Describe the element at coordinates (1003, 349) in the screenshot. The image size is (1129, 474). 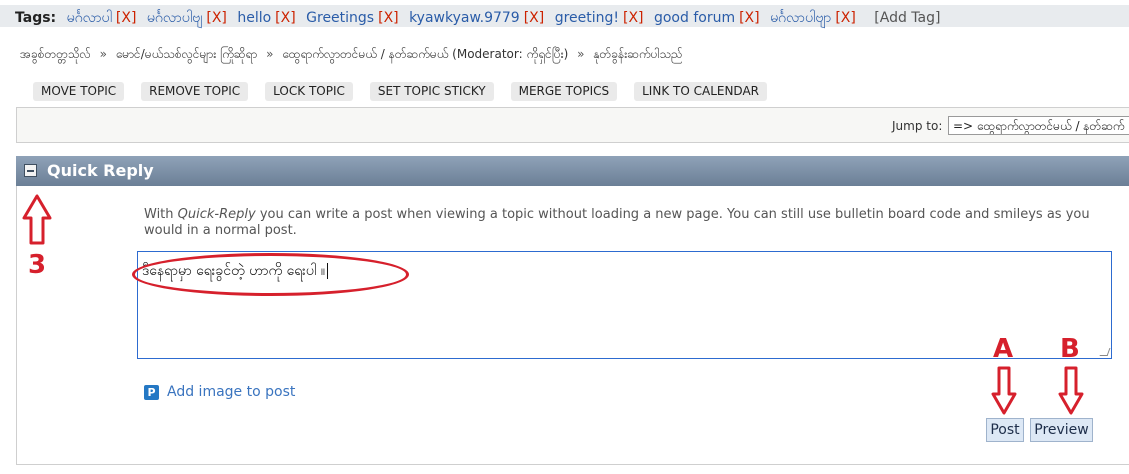
I see `annotation-label-a: A` at that location.